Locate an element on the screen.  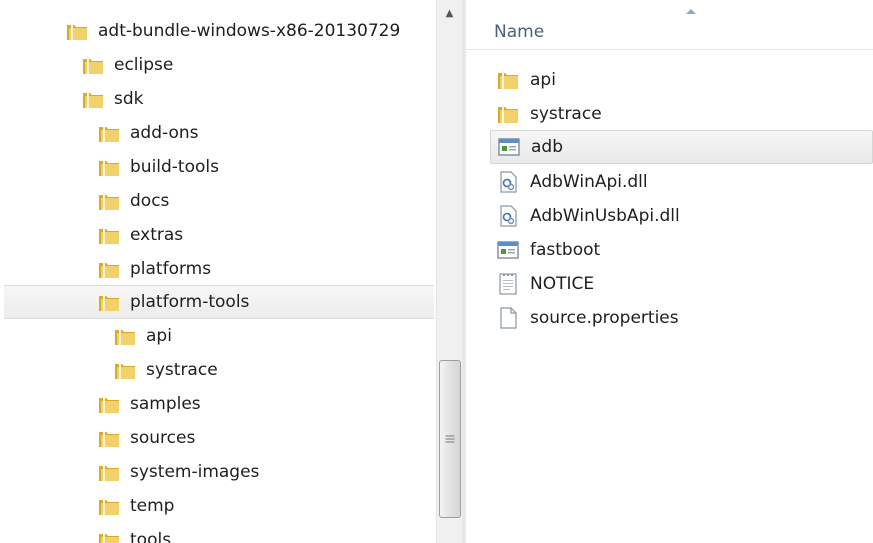
file-name: NOTICE is located at coordinates (562, 284).